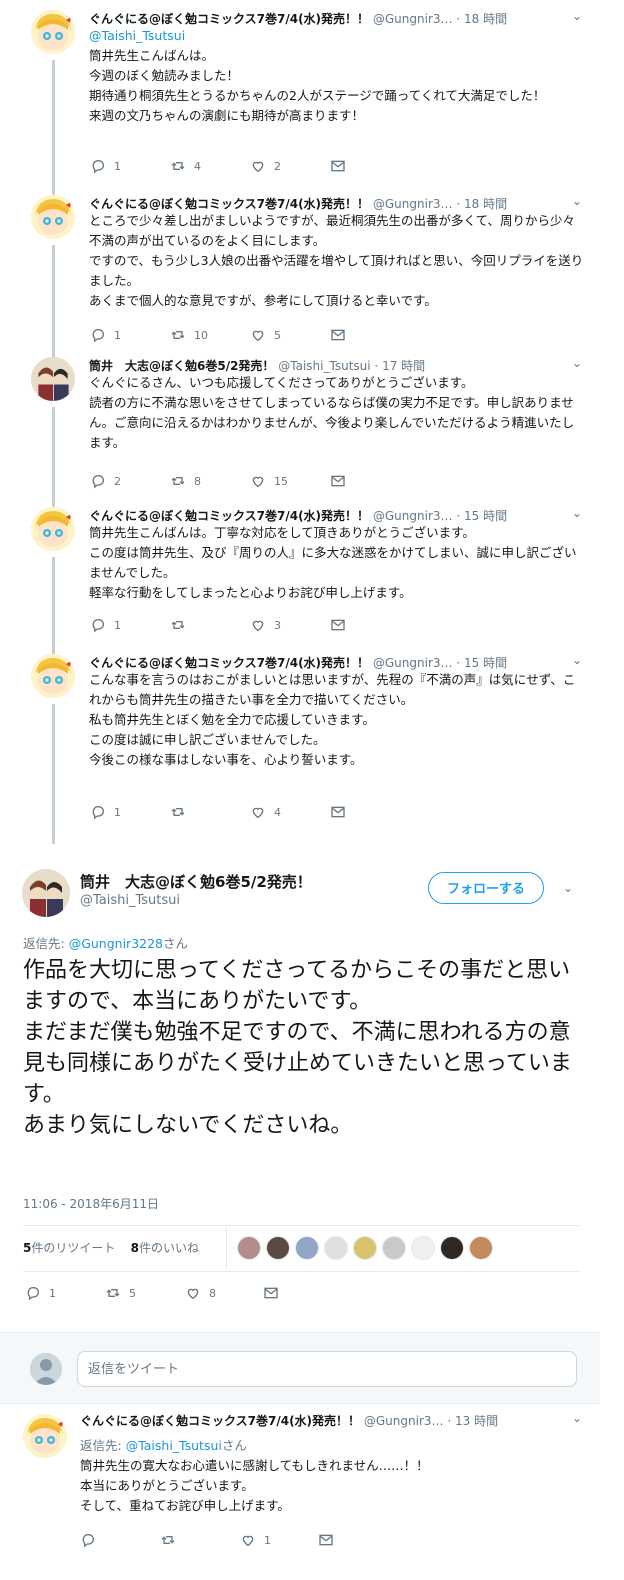  What do you see at coordinates (116, 943) in the screenshot?
I see `reply-context-mention: @Gungnir3228` at bounding box center [116, 943].